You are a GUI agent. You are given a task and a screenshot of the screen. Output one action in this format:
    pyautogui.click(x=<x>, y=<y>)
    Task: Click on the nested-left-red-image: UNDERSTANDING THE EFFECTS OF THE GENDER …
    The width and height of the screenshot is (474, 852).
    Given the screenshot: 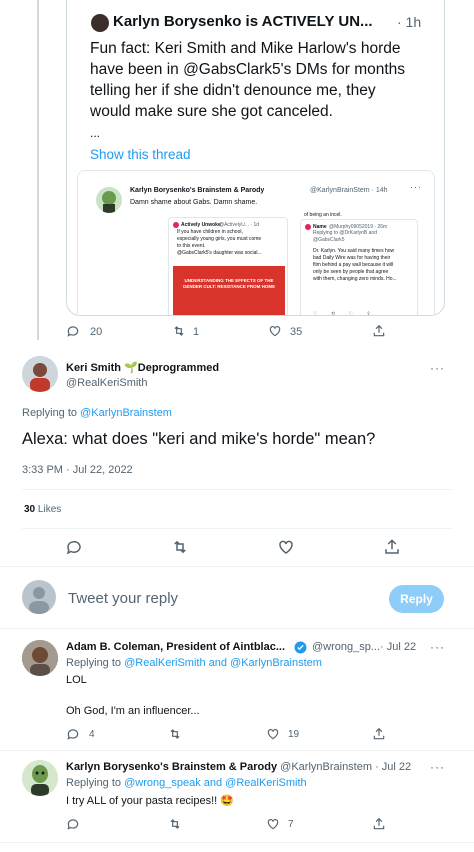 What is the action you would take?
    pyautogui.click(x=229, y=290)
    